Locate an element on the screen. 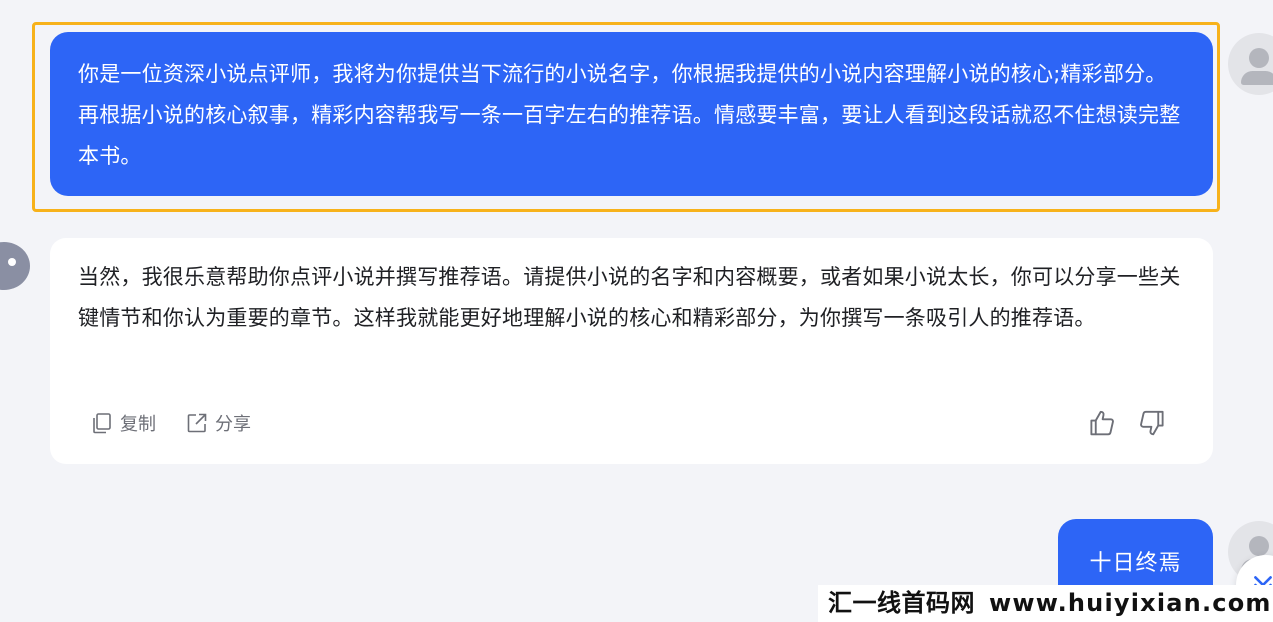  copy-icon is located at coordinates (102, 423).